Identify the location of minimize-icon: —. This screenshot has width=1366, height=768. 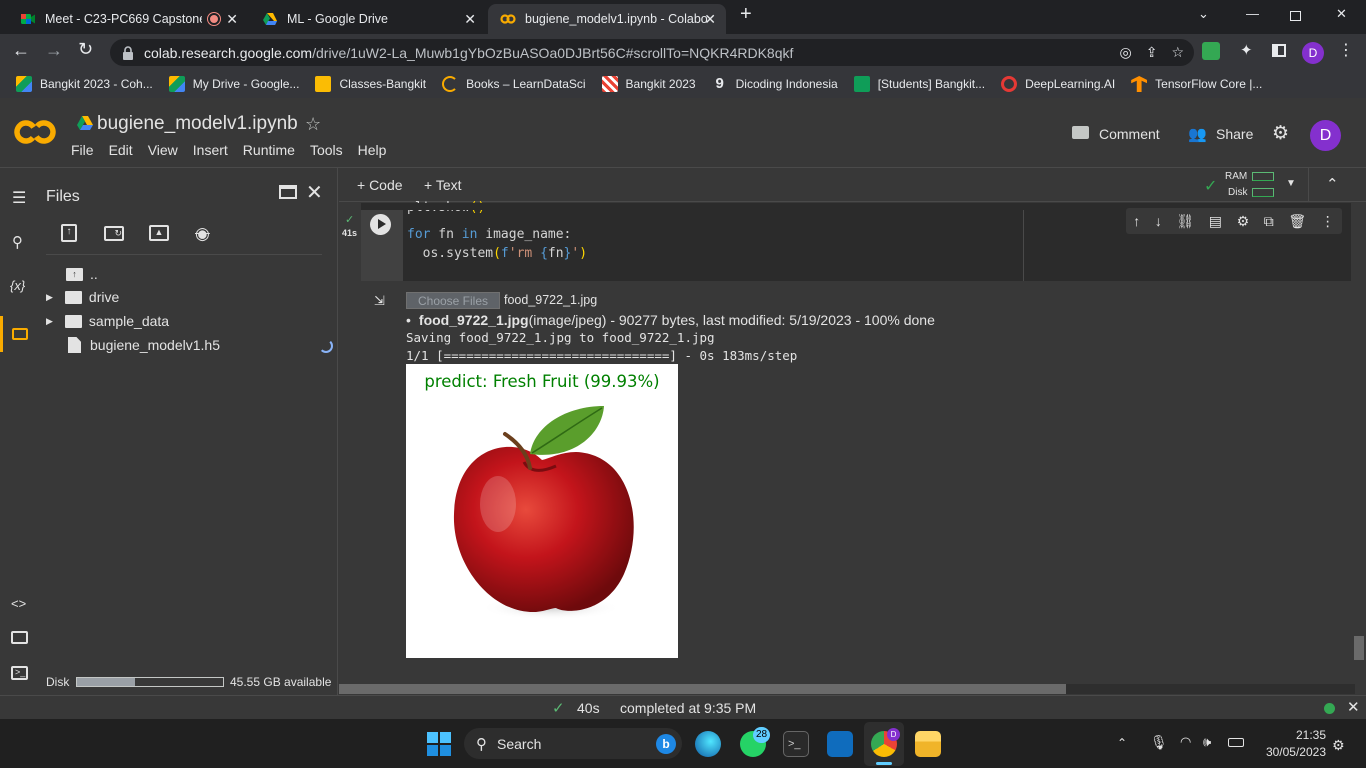
(1252, 13).